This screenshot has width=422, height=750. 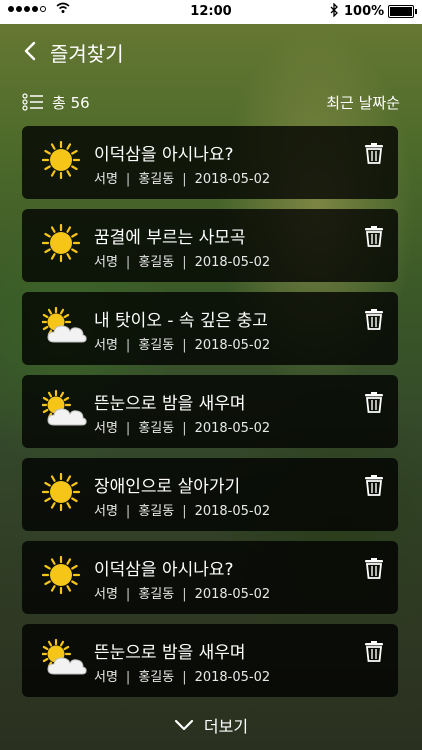 I want to click on load-more-button: 더보기, so click(x=211, y=725).